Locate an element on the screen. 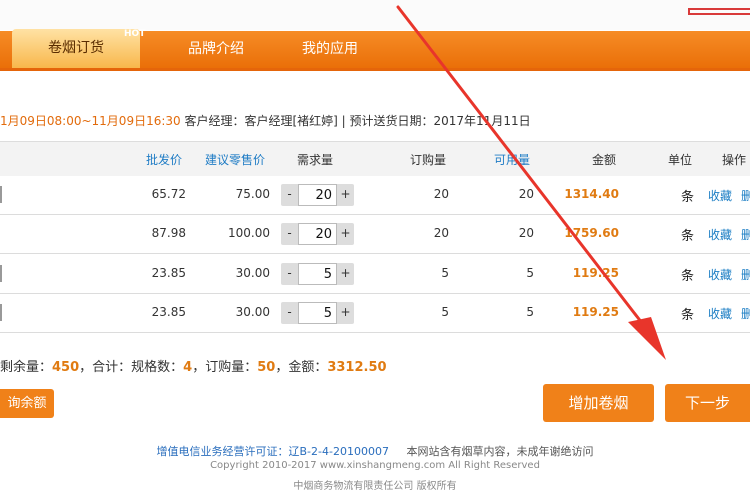  retail-price: 100.00 is located at coordinates (249, 233).